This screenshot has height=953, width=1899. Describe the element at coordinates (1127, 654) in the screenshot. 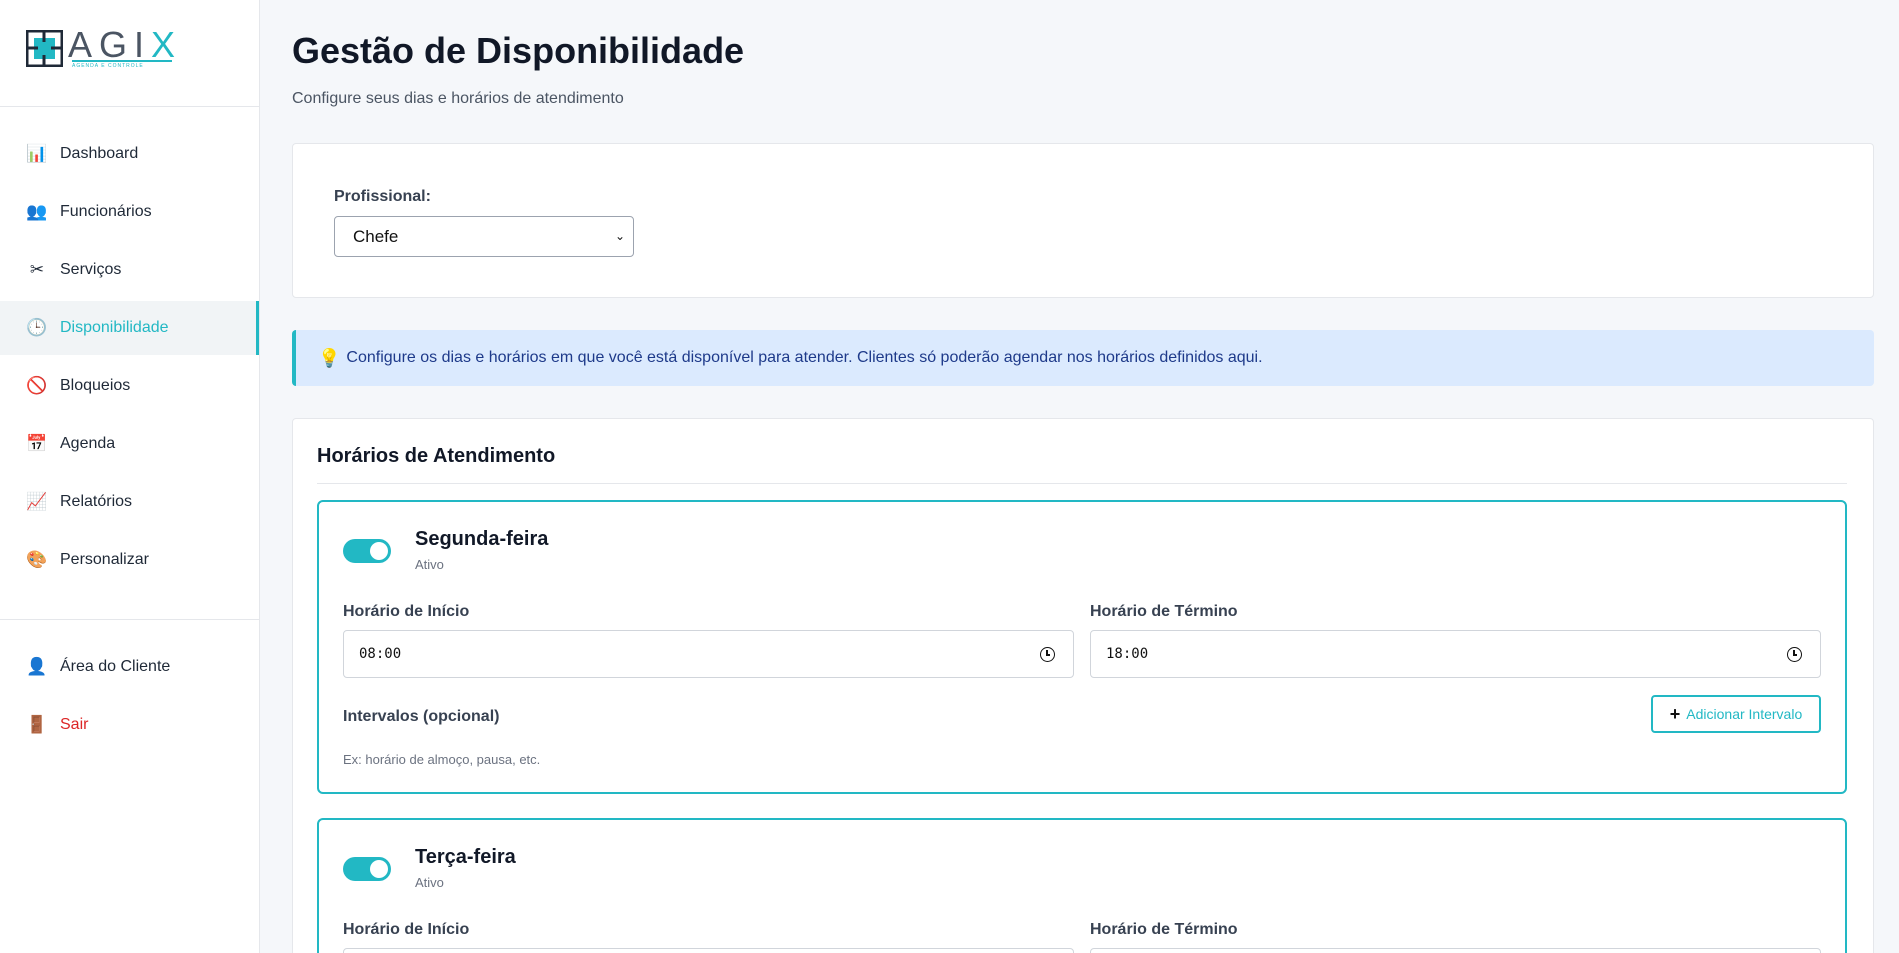

I see `end-time-value: 18:00` at that location.